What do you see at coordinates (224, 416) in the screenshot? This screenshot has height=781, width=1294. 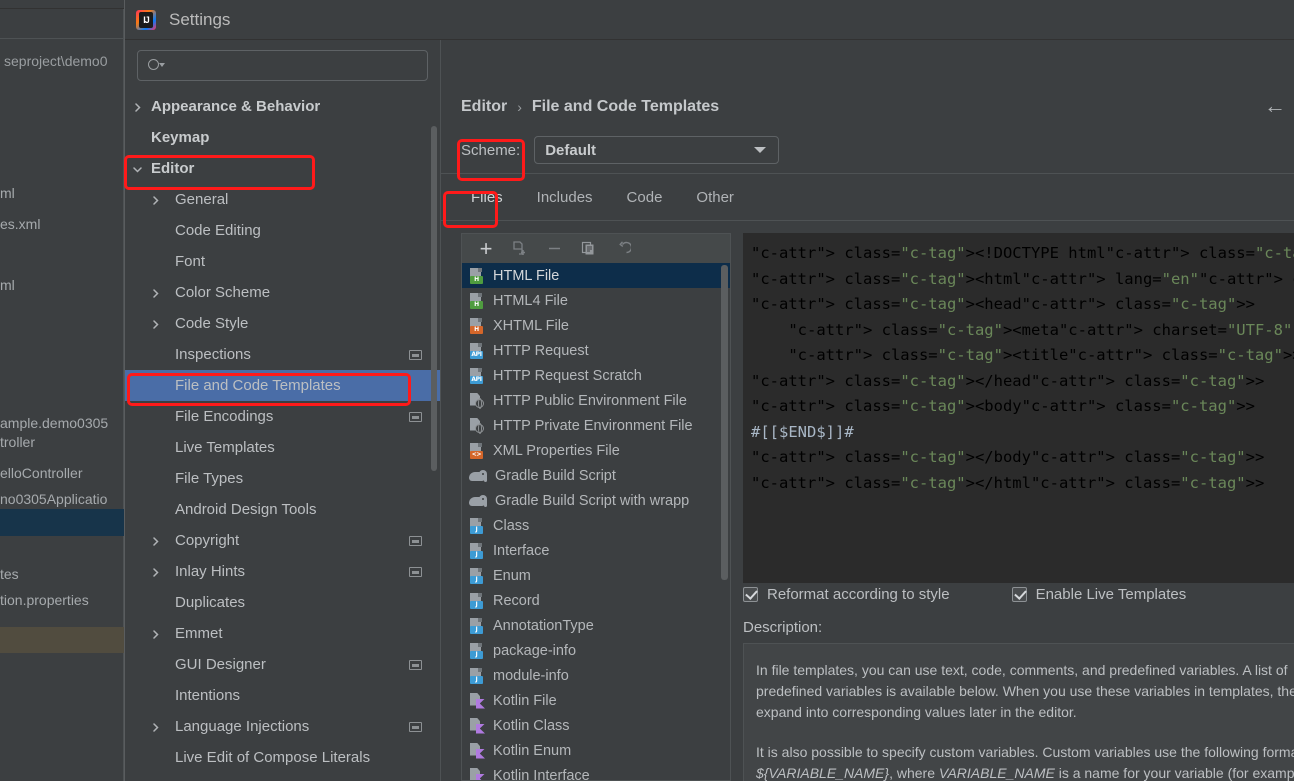 I see `sidebar-item-label: File Encodings` at bounding box center [224, 416].